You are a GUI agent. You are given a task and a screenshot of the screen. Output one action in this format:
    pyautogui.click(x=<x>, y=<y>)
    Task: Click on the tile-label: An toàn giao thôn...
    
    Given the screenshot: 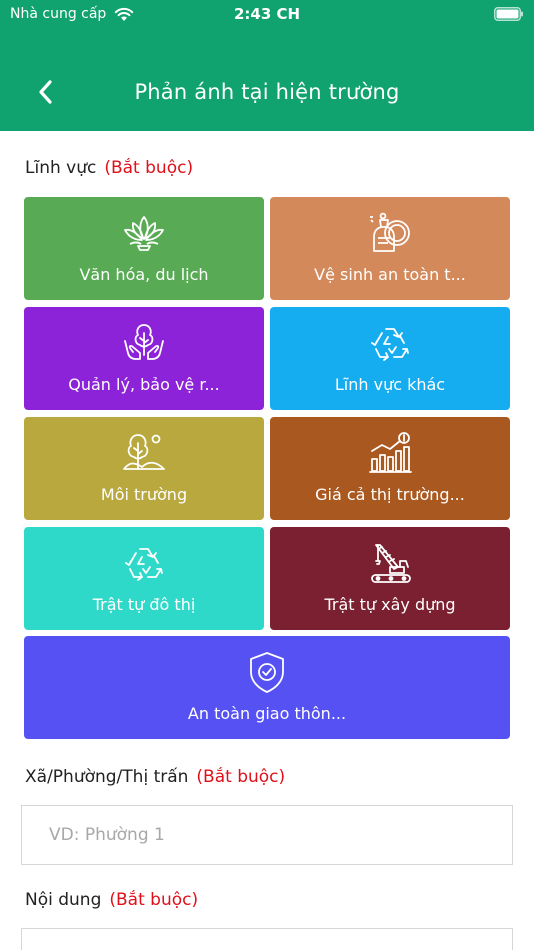 What is the action you would take?
    pyautogui.click(x=267, y=713)
    